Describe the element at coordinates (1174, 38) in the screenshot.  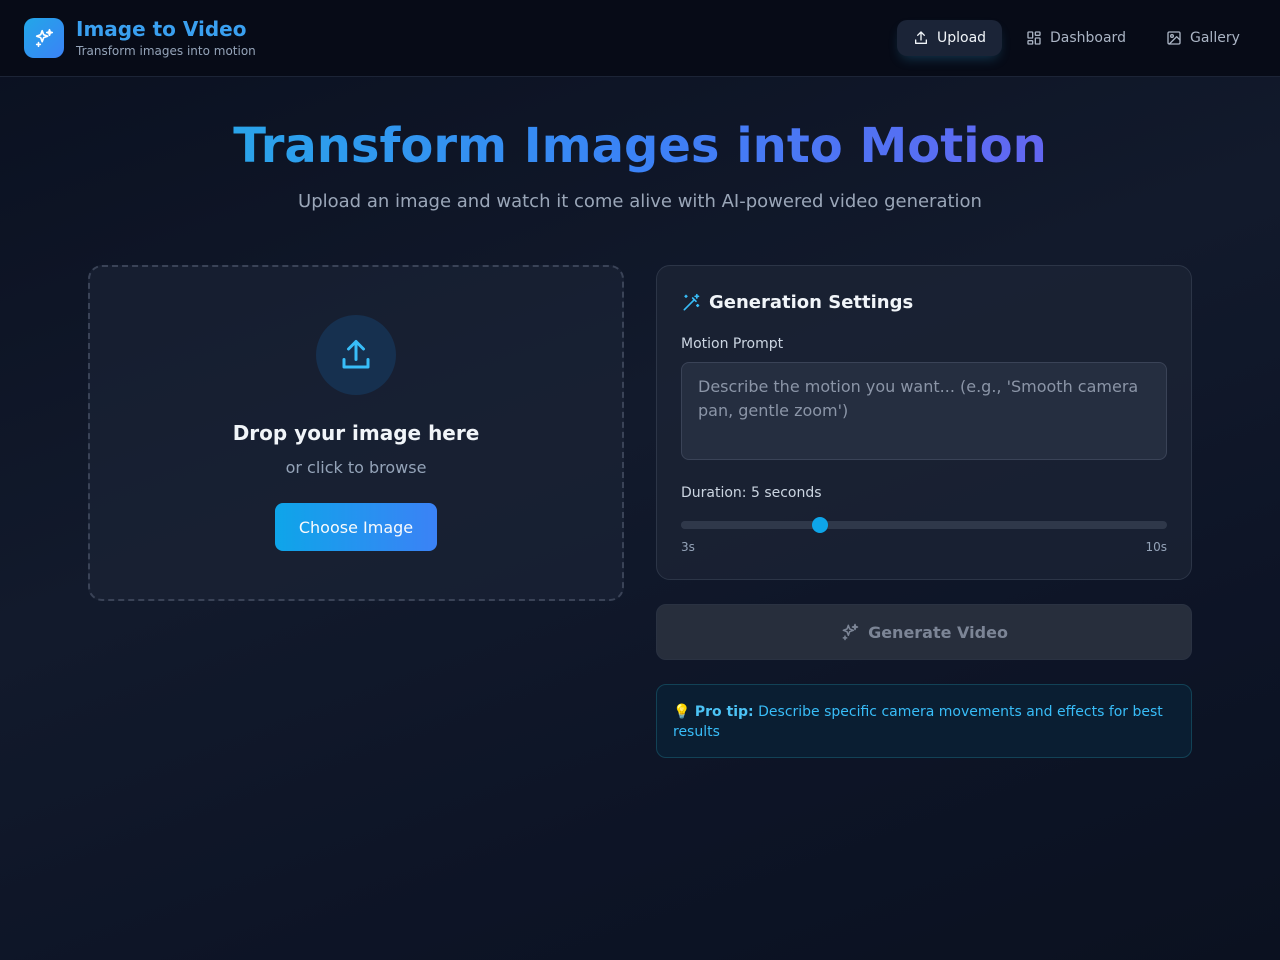
I see `image-icon` at that location.